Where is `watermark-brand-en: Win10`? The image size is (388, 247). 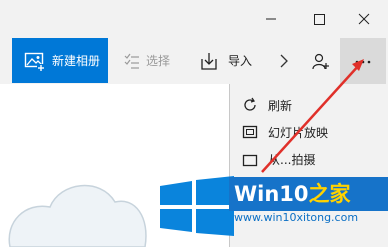
watermark-brand-en: Win10 is located at coordinates (271, 194).